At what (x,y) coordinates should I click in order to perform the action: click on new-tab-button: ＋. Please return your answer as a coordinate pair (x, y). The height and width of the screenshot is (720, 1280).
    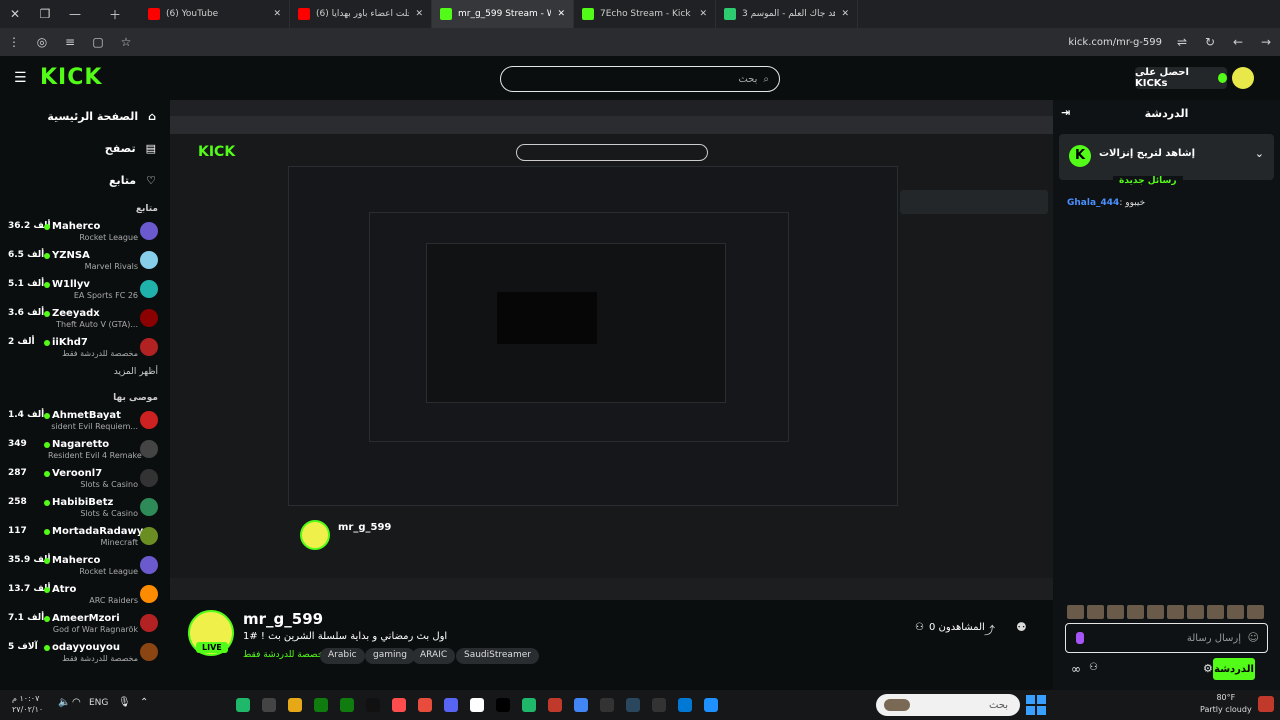
    Looking at the image, I should click on (115, 14).